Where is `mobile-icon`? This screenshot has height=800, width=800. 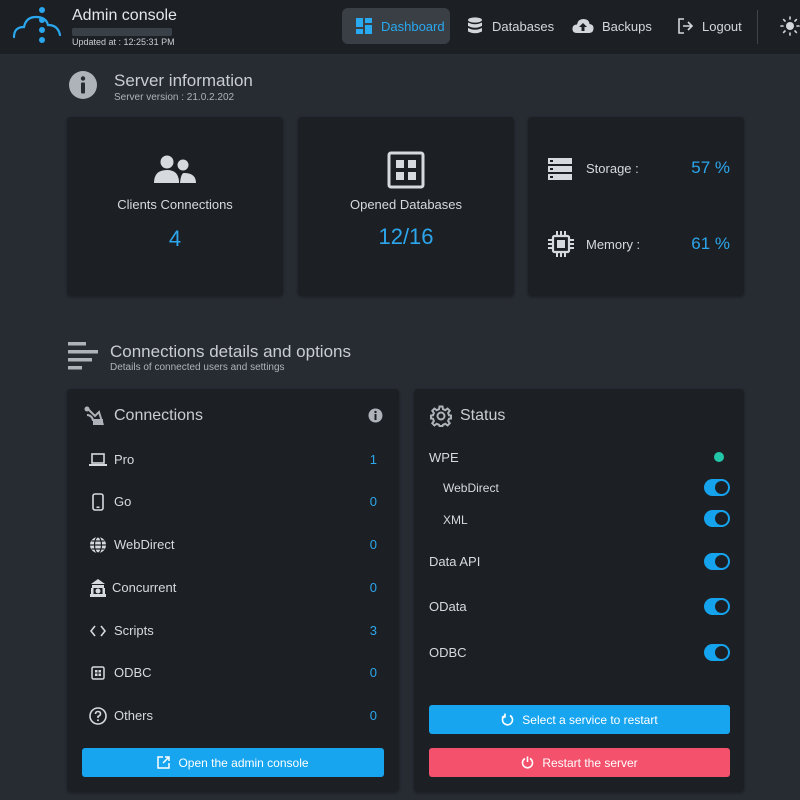
mobile-icon is located at coordinates (98, 502).